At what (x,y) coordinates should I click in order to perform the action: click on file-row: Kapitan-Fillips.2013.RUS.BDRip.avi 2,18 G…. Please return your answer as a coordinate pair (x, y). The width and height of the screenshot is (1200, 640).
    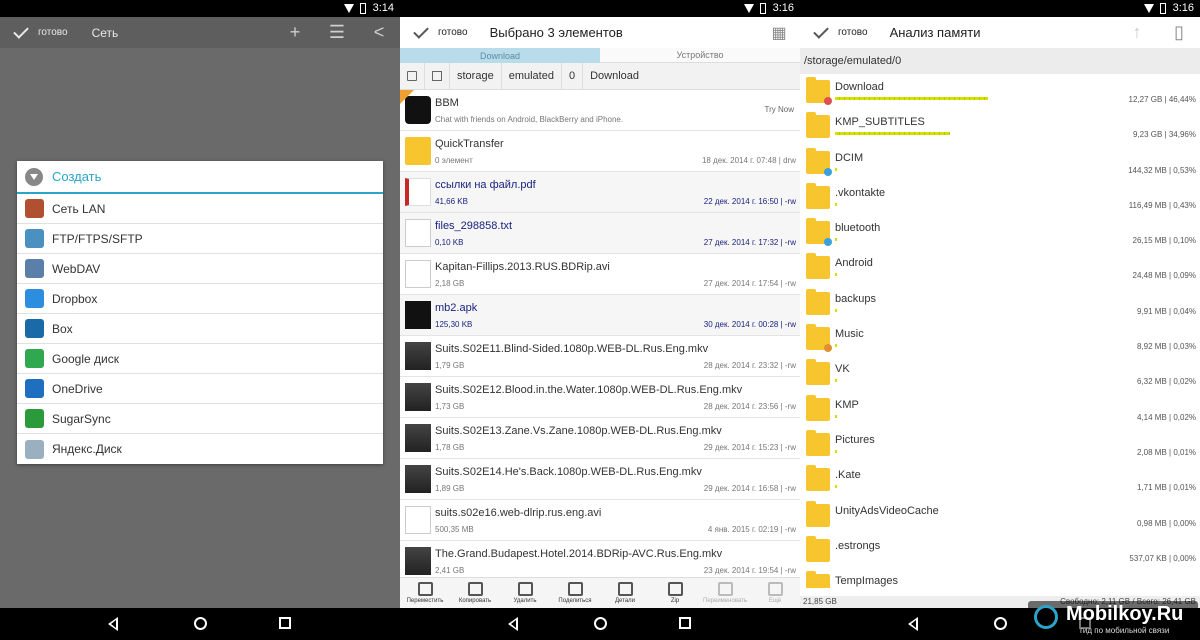
    Looking at the image, I should click on (600, 274).